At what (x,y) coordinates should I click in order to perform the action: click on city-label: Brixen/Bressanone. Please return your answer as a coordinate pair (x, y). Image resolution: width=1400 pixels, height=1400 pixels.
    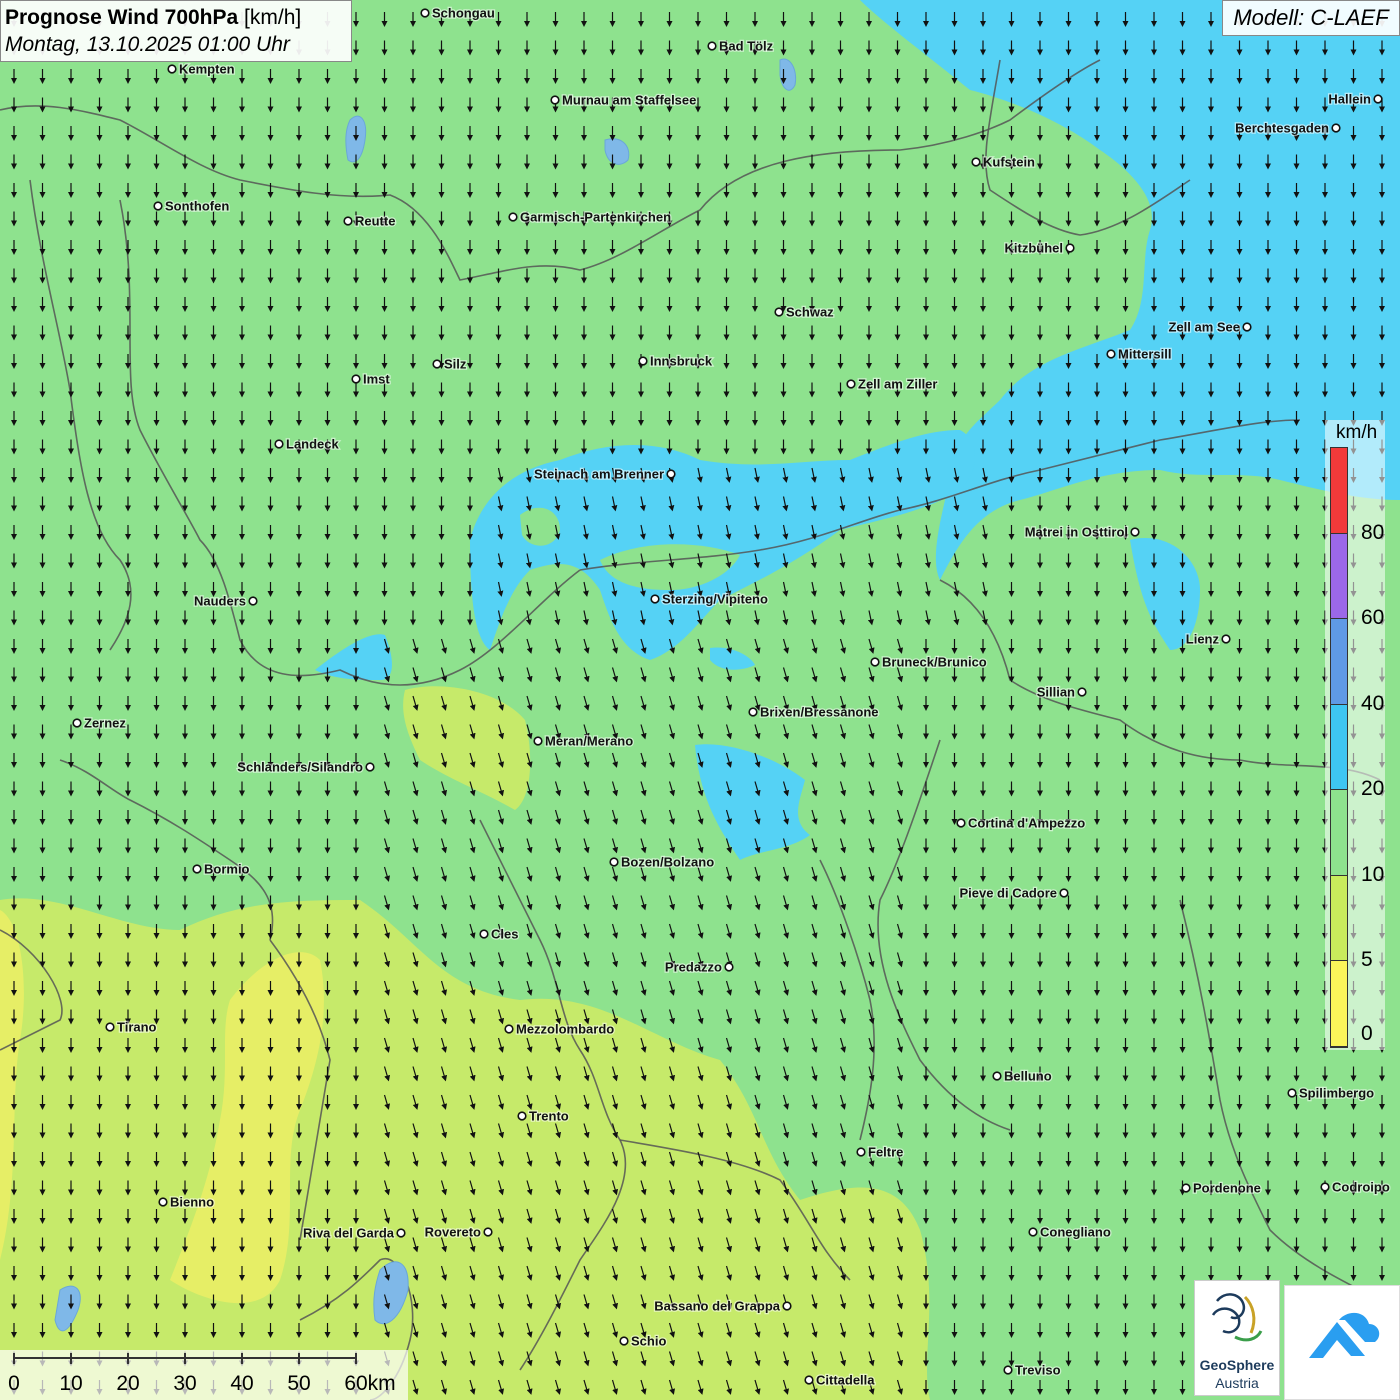
    Looking at the image, I should click on (819, 712).